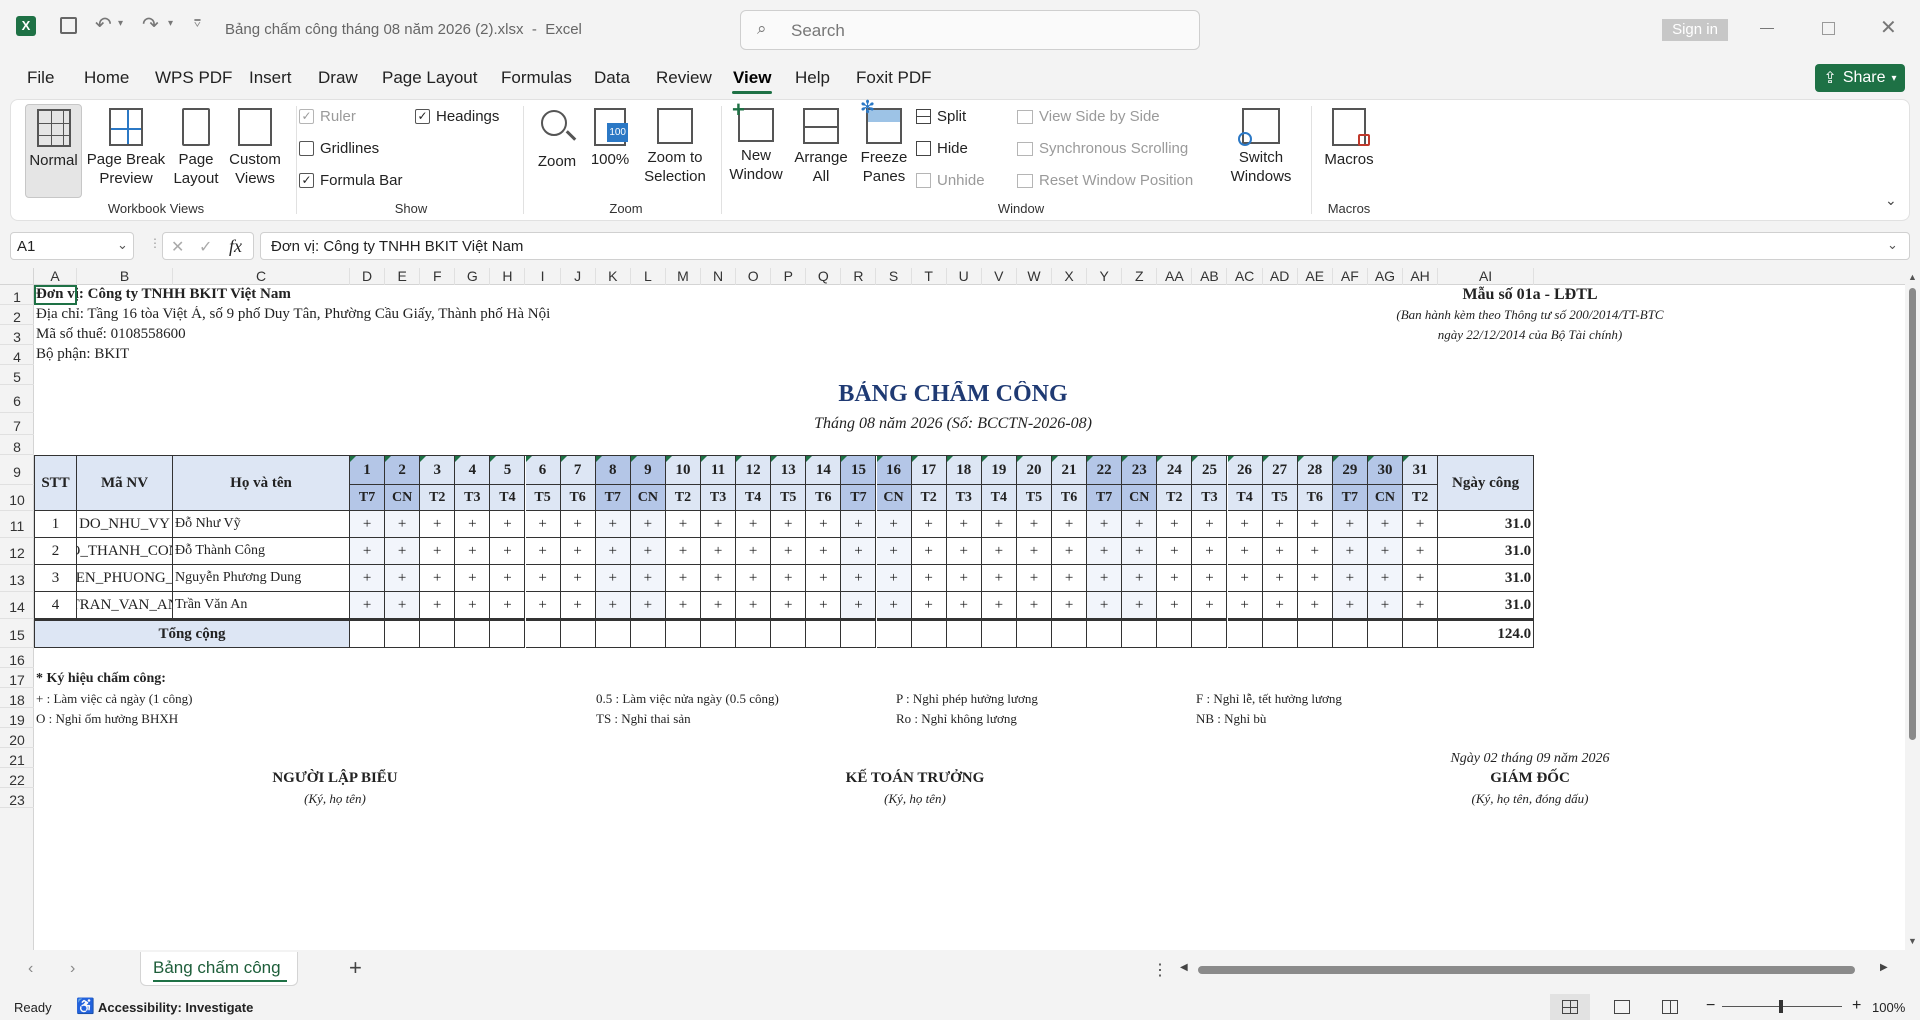  I want to click on row-ngay-cong: 31.0, so click(1486, 578).